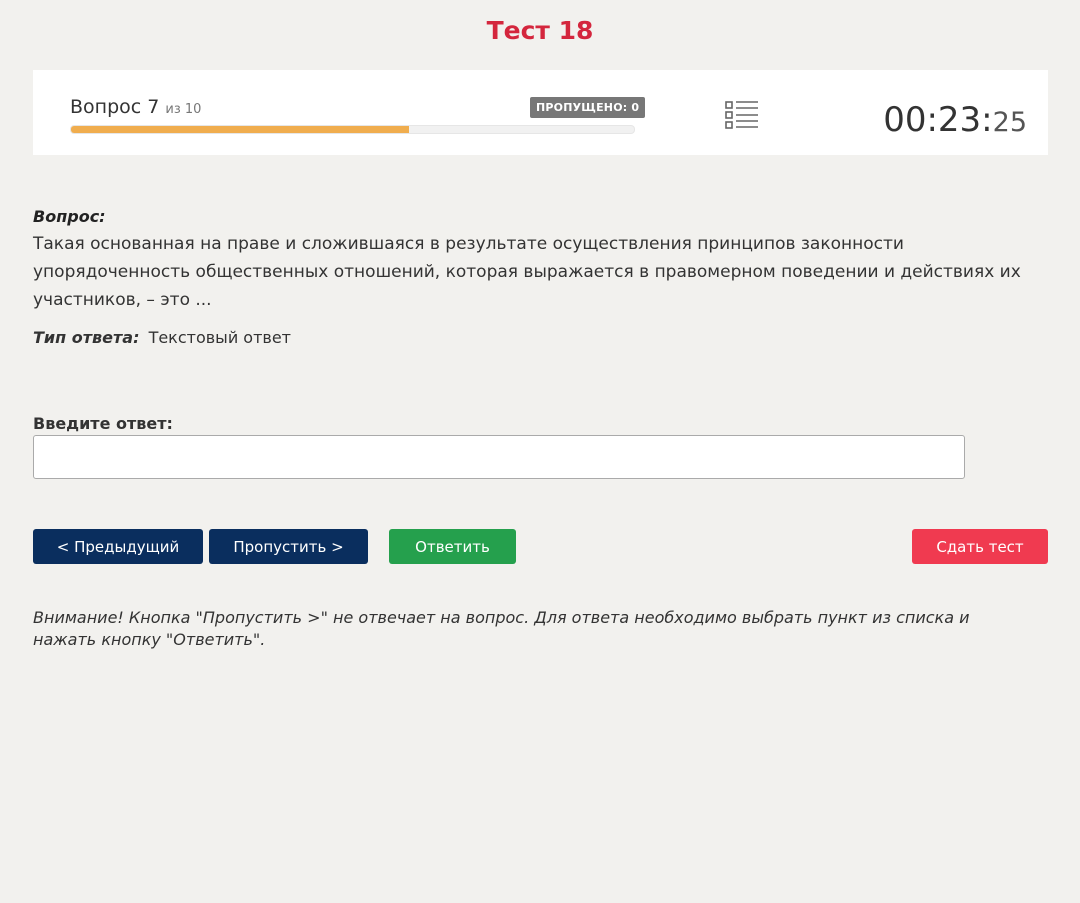 The height and width of the screenshot is (903, 1080). Describe the element at coordinates (240, 129) in the screenshot. I see `progress-fill` at that location.